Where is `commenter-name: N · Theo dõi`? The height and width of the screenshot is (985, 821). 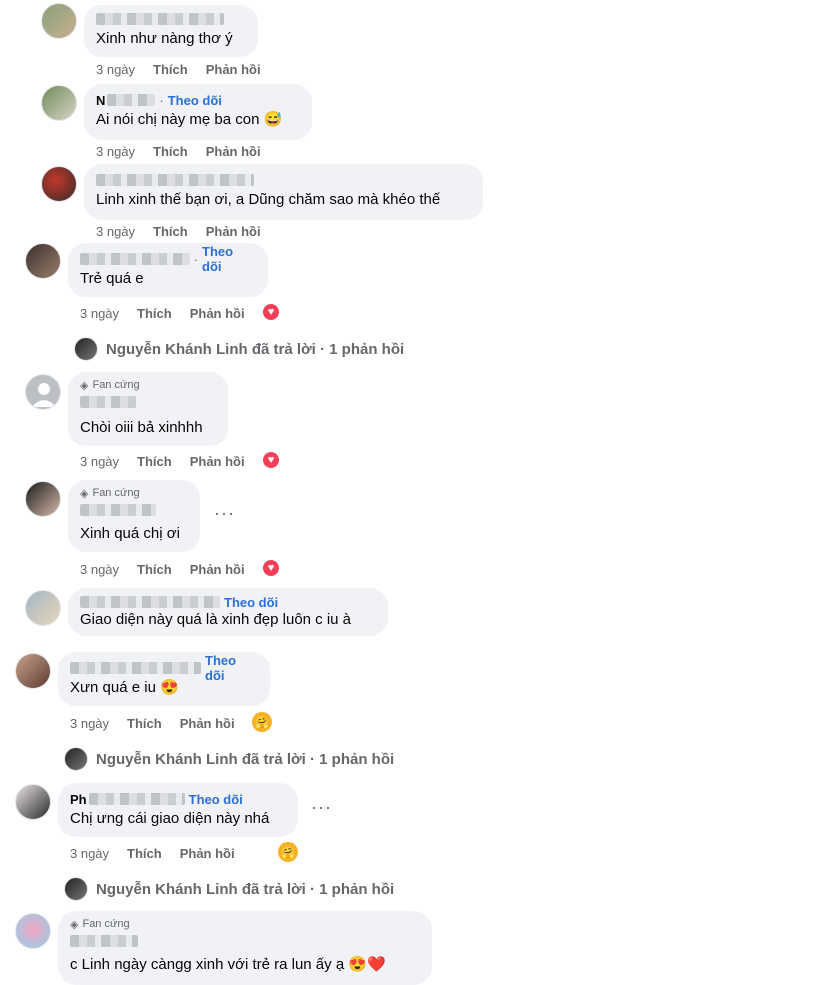 commenter-name: N · Theo dõi is located at coordinates (198, 100).